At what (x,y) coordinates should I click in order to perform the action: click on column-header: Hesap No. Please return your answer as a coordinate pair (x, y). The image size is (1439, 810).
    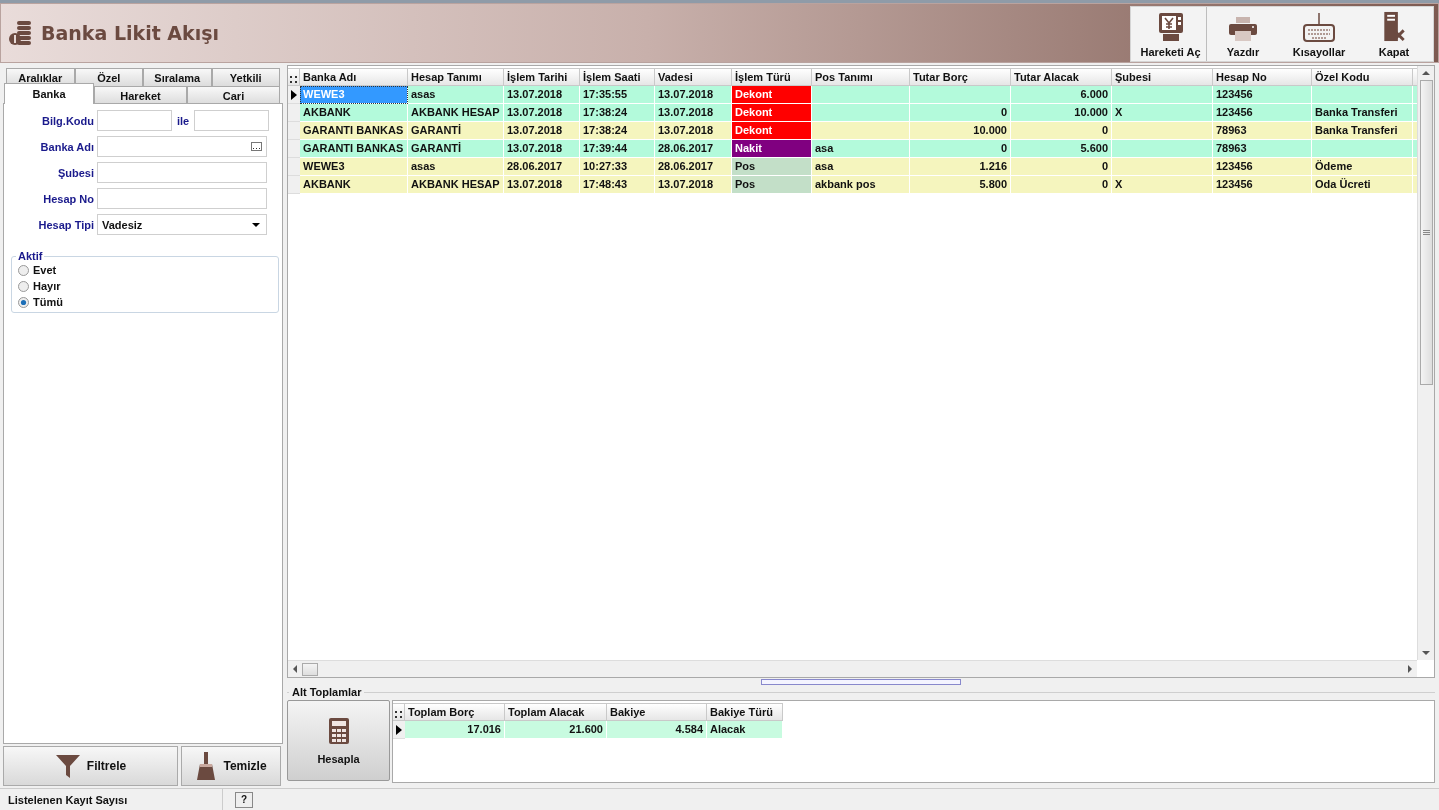
    Looking at the image, I should click on (1262, 77).